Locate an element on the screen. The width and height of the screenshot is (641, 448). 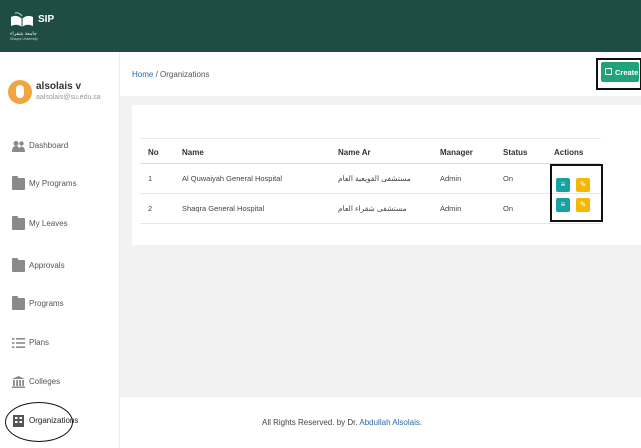
chevron-down-icon: v is located at coordinates (78, 86).